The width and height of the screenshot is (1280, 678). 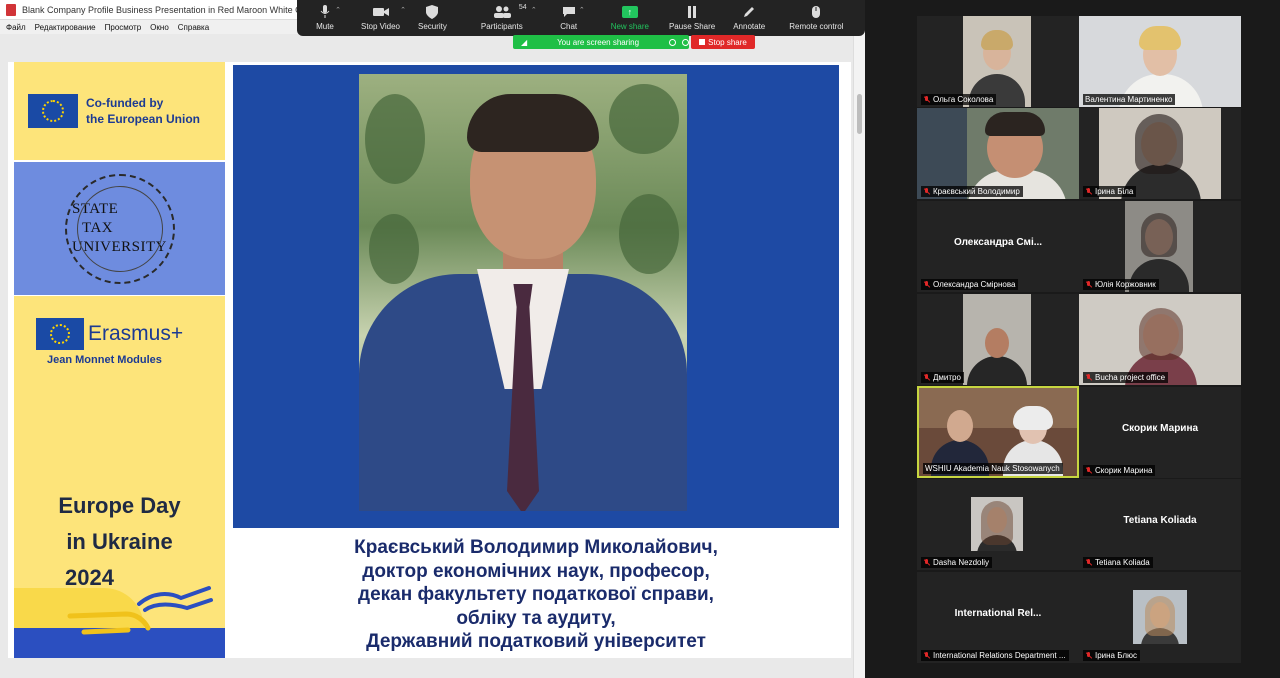 I want to click on stop-video-button: Stop Video ⌃, so click(x=383, y=17).